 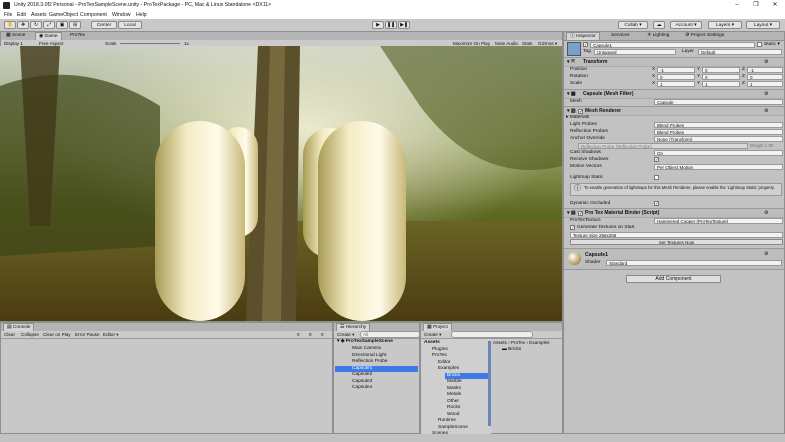 I want to click on project-tree-scrollbar, so click(x=489, y=383).